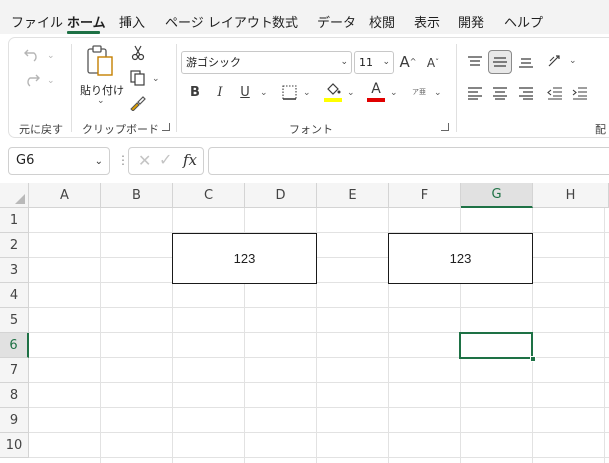  What do you see at coordinates (376, 100) in the screenshot?
I see `font-color-swatch` at bounding box center [376, 100].